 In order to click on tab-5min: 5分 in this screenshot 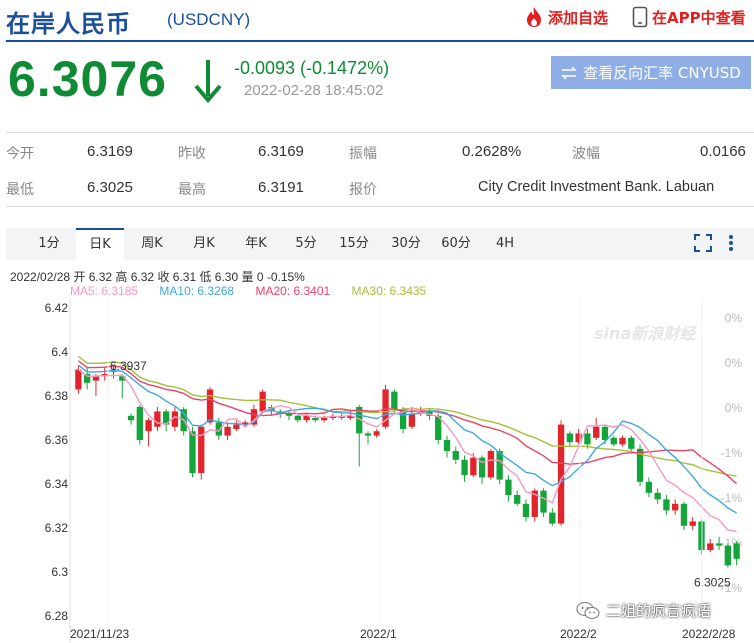, I will do `click(306, 244)`.